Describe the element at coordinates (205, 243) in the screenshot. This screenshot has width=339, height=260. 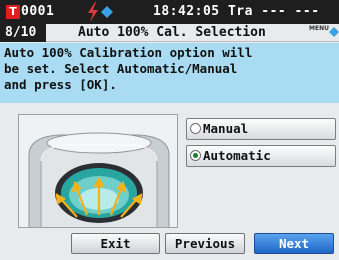
I see `previous-button: Previous` at that location.